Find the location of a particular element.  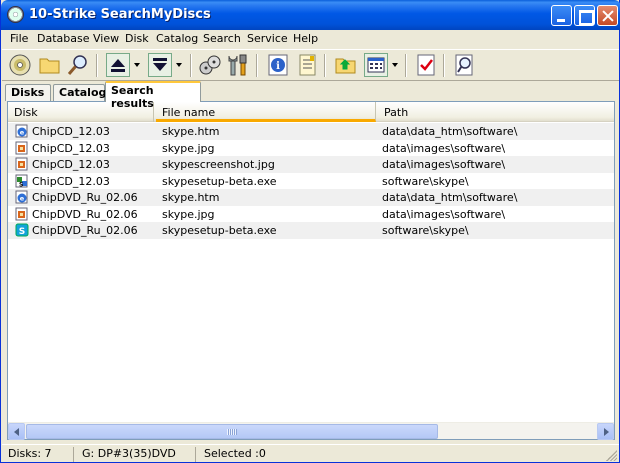

toolbar: i is located at coordinates (310, 65).